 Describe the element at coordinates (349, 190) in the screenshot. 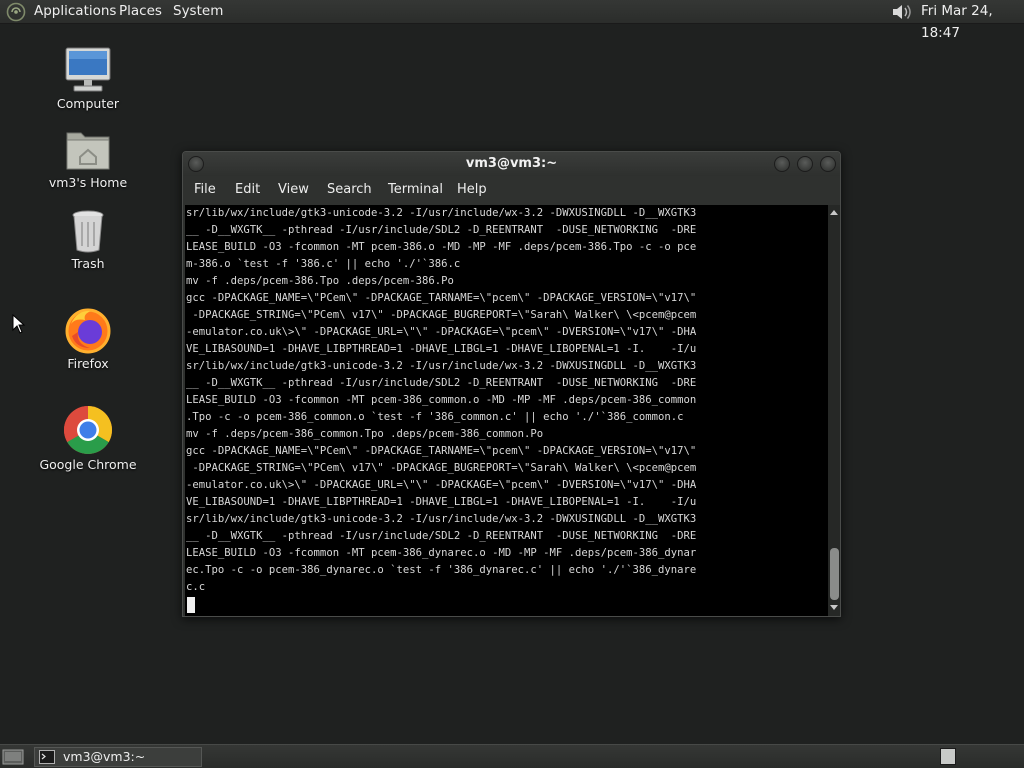

I see `menu-search: Search` at that location.